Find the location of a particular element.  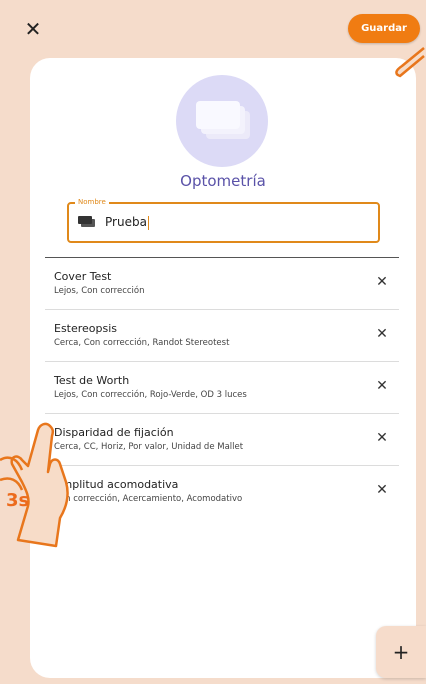

name-field: Nombre Prueba is located at coordinates (223, 220).